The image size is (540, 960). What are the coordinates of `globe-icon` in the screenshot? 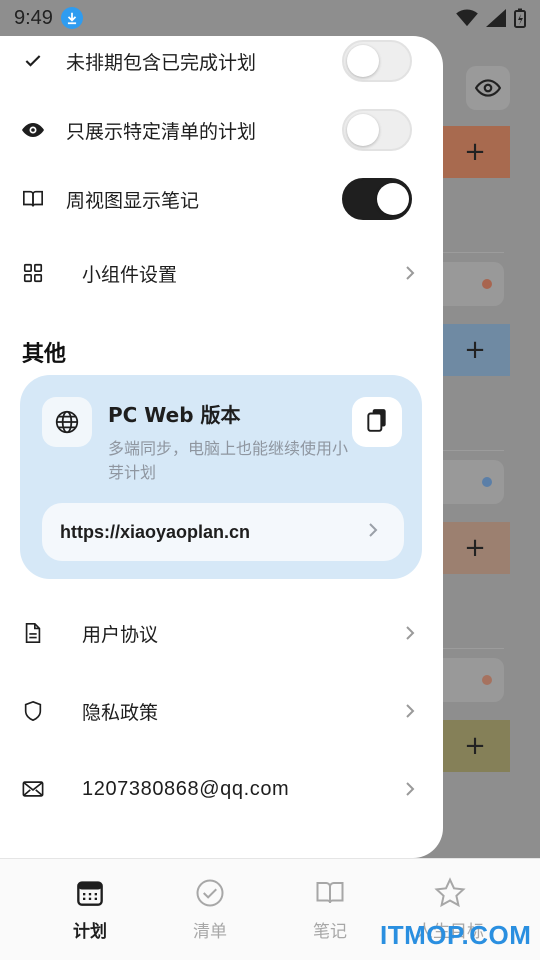 It's located at (67, 422).